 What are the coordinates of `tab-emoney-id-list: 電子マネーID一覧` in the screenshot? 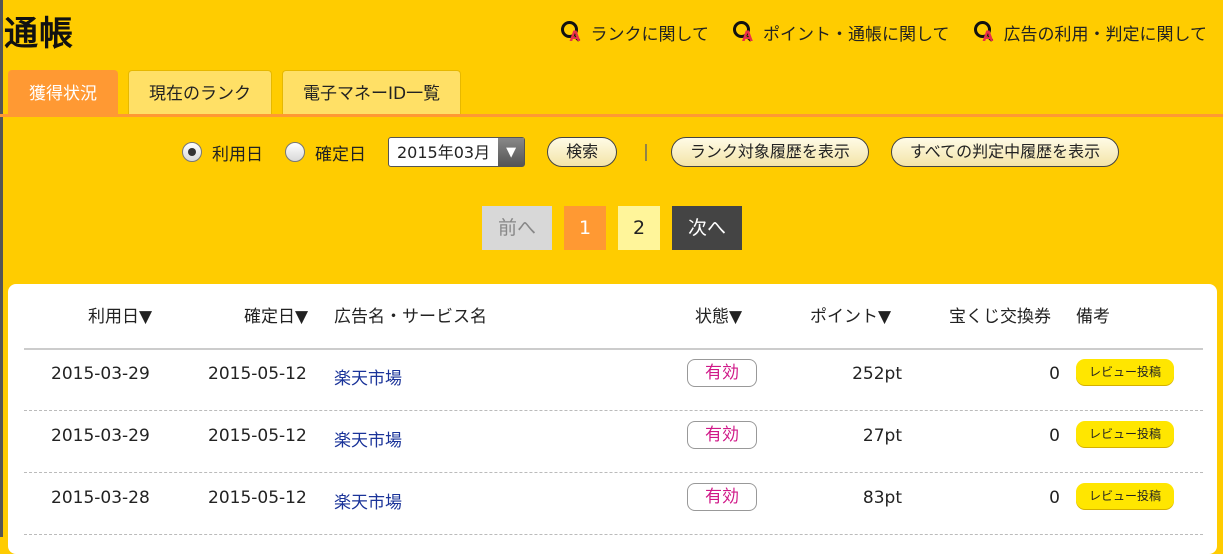 It's located at (372, 92).